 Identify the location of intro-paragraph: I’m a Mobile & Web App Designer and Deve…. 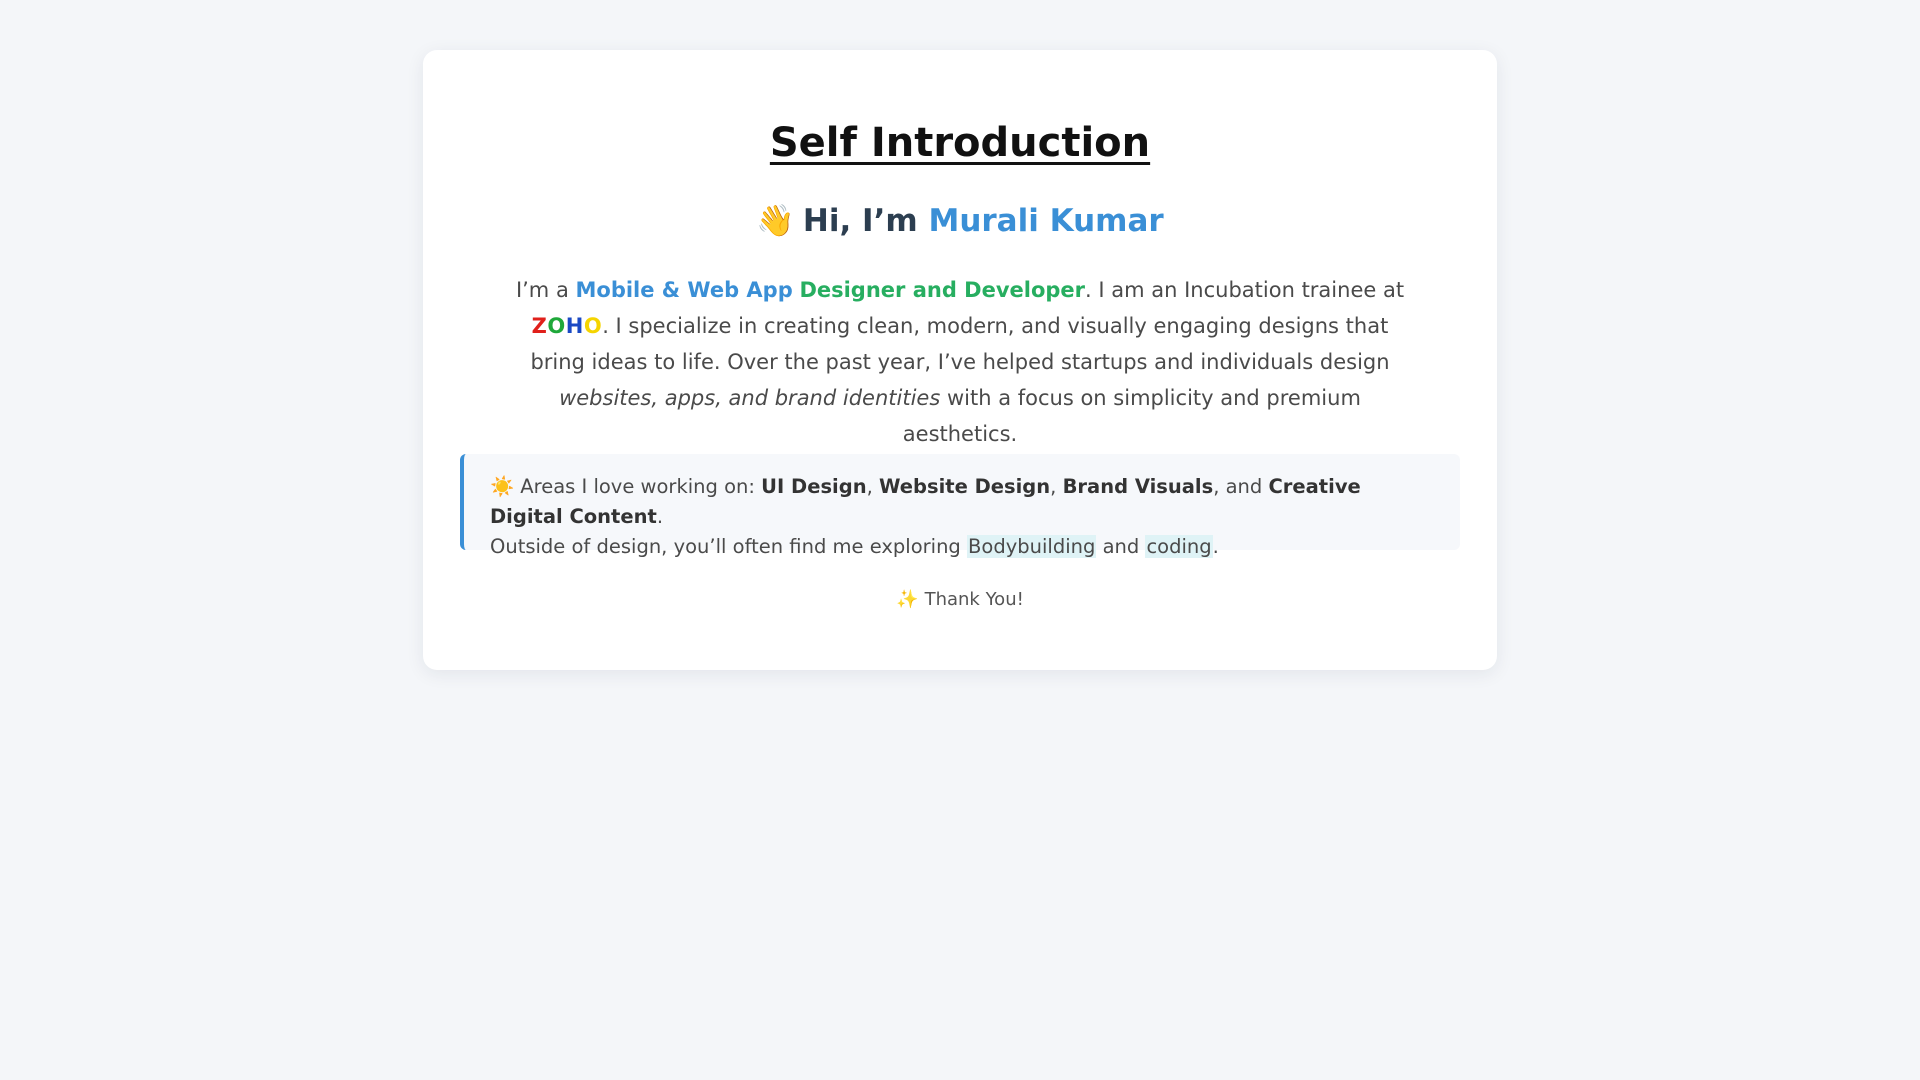
(960, 362).